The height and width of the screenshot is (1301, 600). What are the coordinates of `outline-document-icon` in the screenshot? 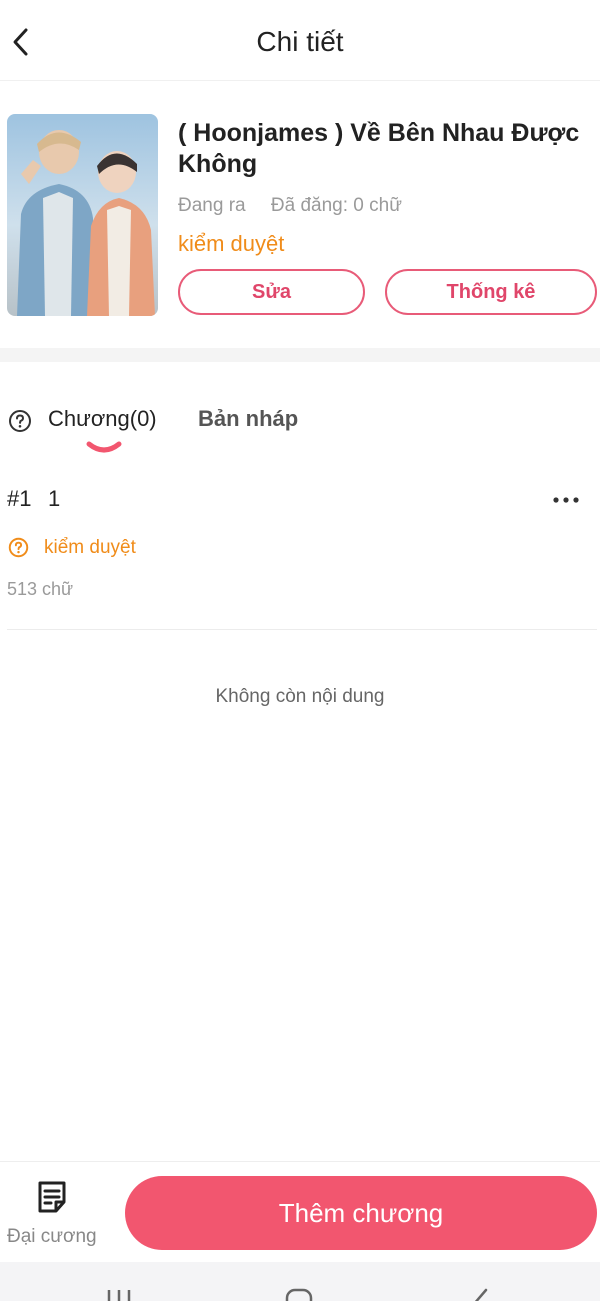 It's located at (52, 1197).